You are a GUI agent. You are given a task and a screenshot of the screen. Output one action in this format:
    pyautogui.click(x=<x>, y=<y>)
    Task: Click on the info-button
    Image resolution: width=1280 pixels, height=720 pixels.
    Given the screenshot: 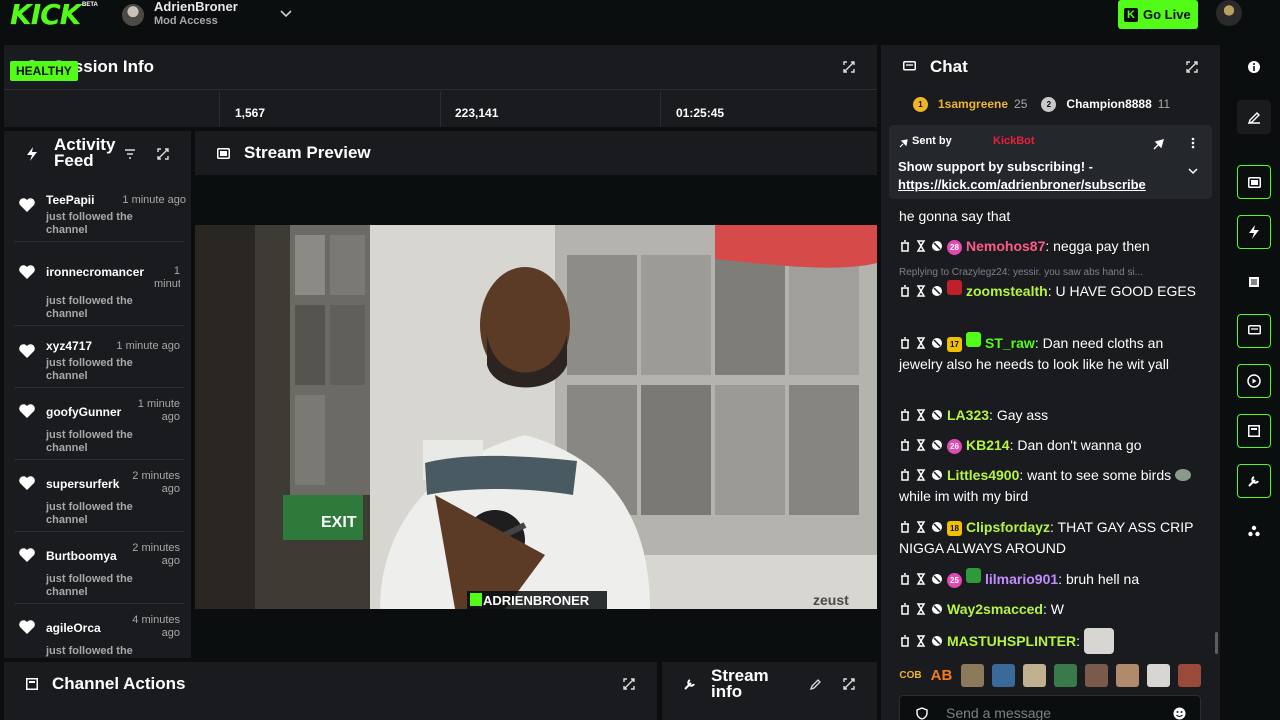 What is the action you would take?
    pyautogui.click(x=1254, y=67)
    